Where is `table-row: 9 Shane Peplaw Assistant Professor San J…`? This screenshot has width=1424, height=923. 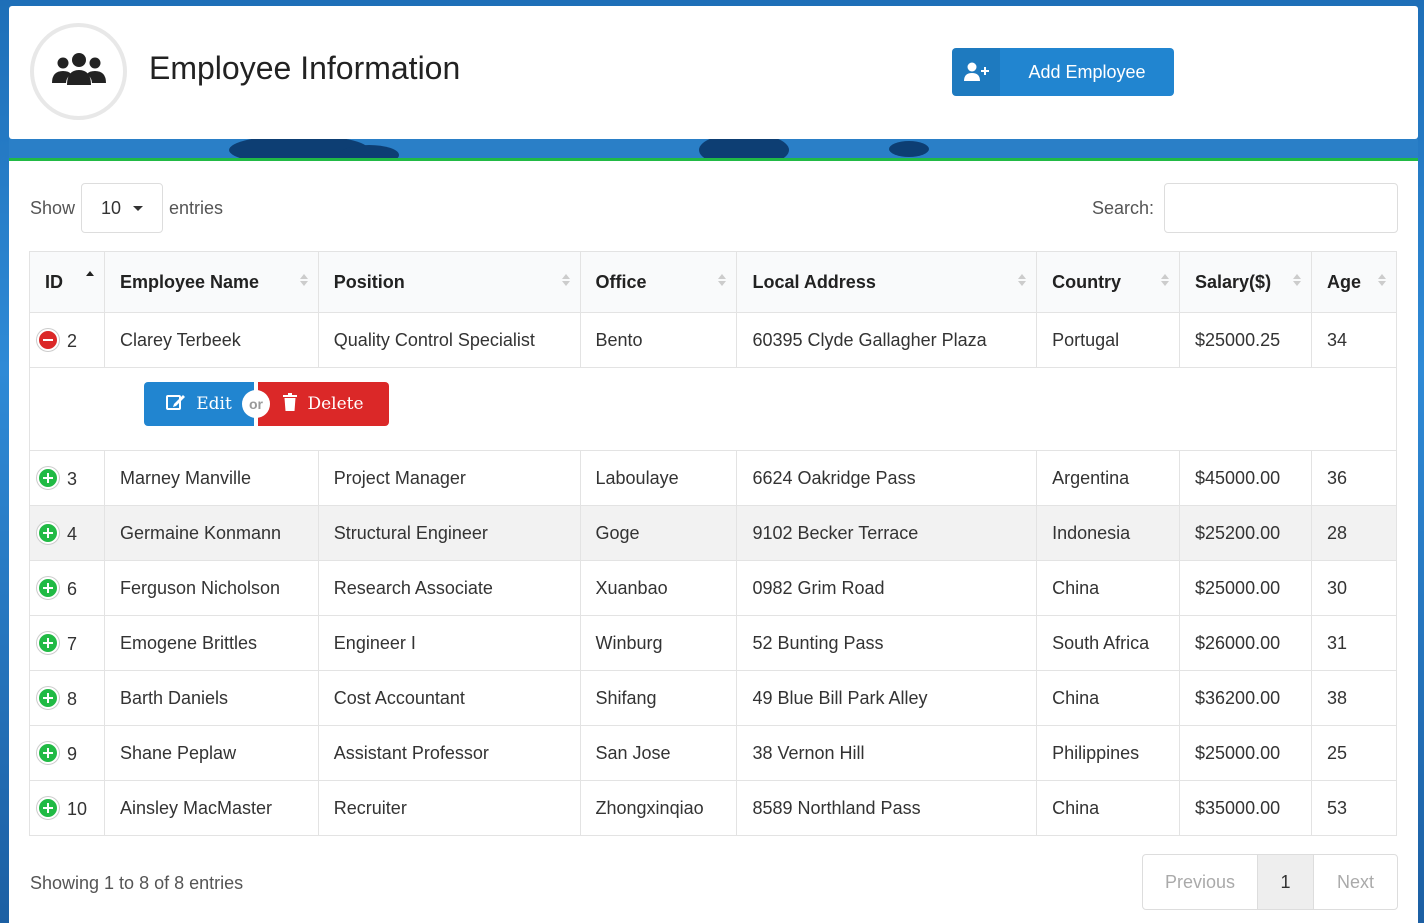 table-row: 9 Shane Peplaw Assistant Professor San J… is located at coordinates (713, 753).